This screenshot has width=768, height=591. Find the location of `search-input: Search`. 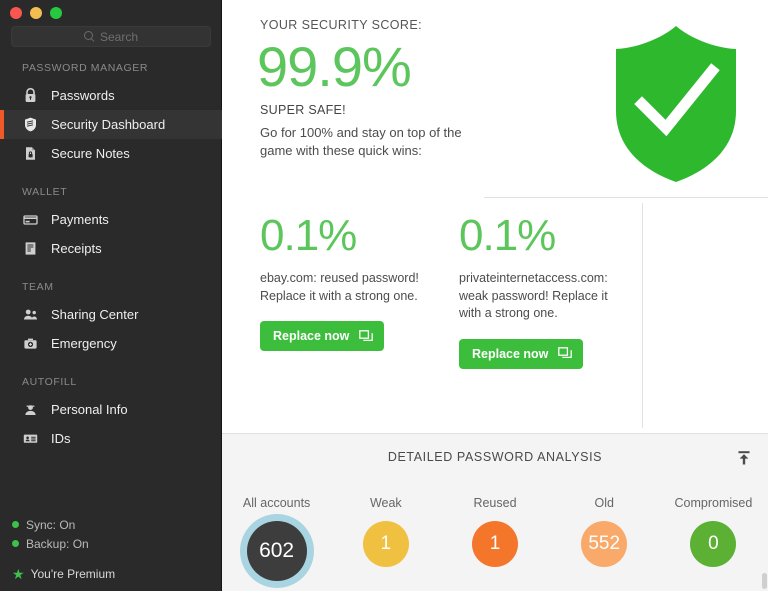

search-input: Search is located at coordinates (111, 36).